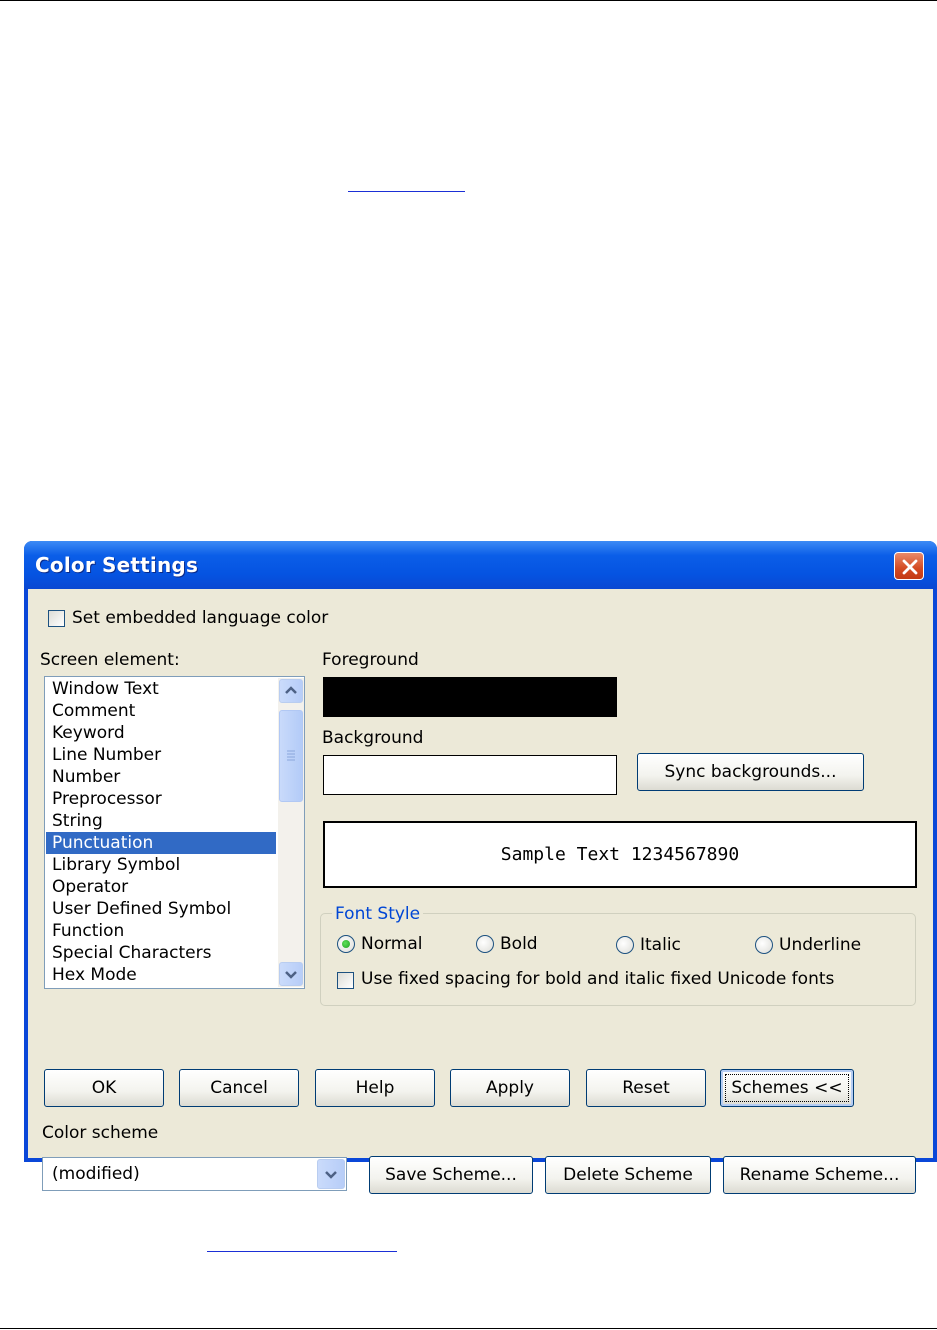  Describe the element at coordinates (468, 0) in the screenshot. I see `top-rule` at that location.